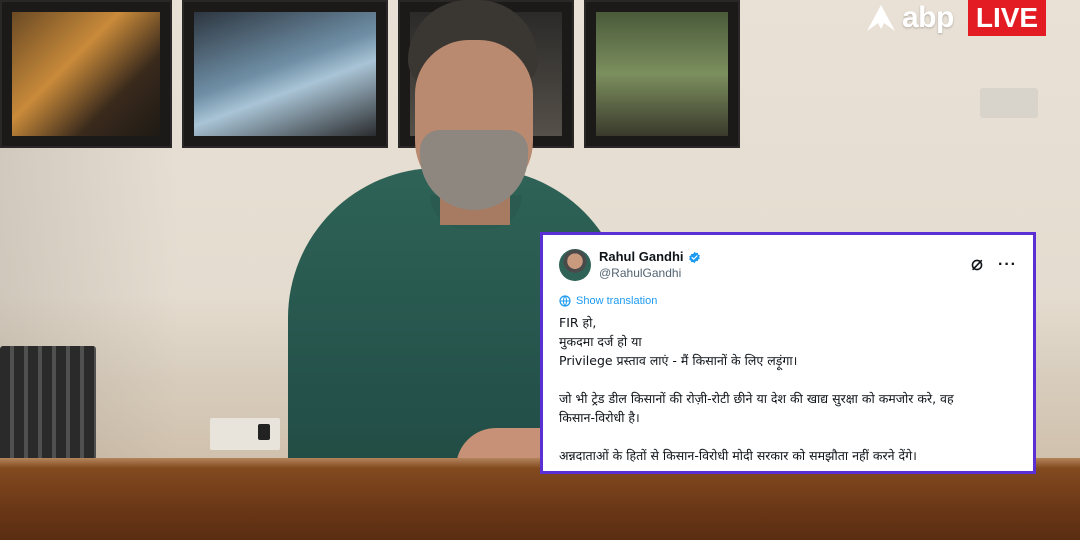 The width and height of the screenshot is (1080, 540). What do you see at coordinates (788, 265) in the screenshot?
I see `tweet-header: Rahul Gandhi @RahulGandhi ···` at bounding box center [788, 265].